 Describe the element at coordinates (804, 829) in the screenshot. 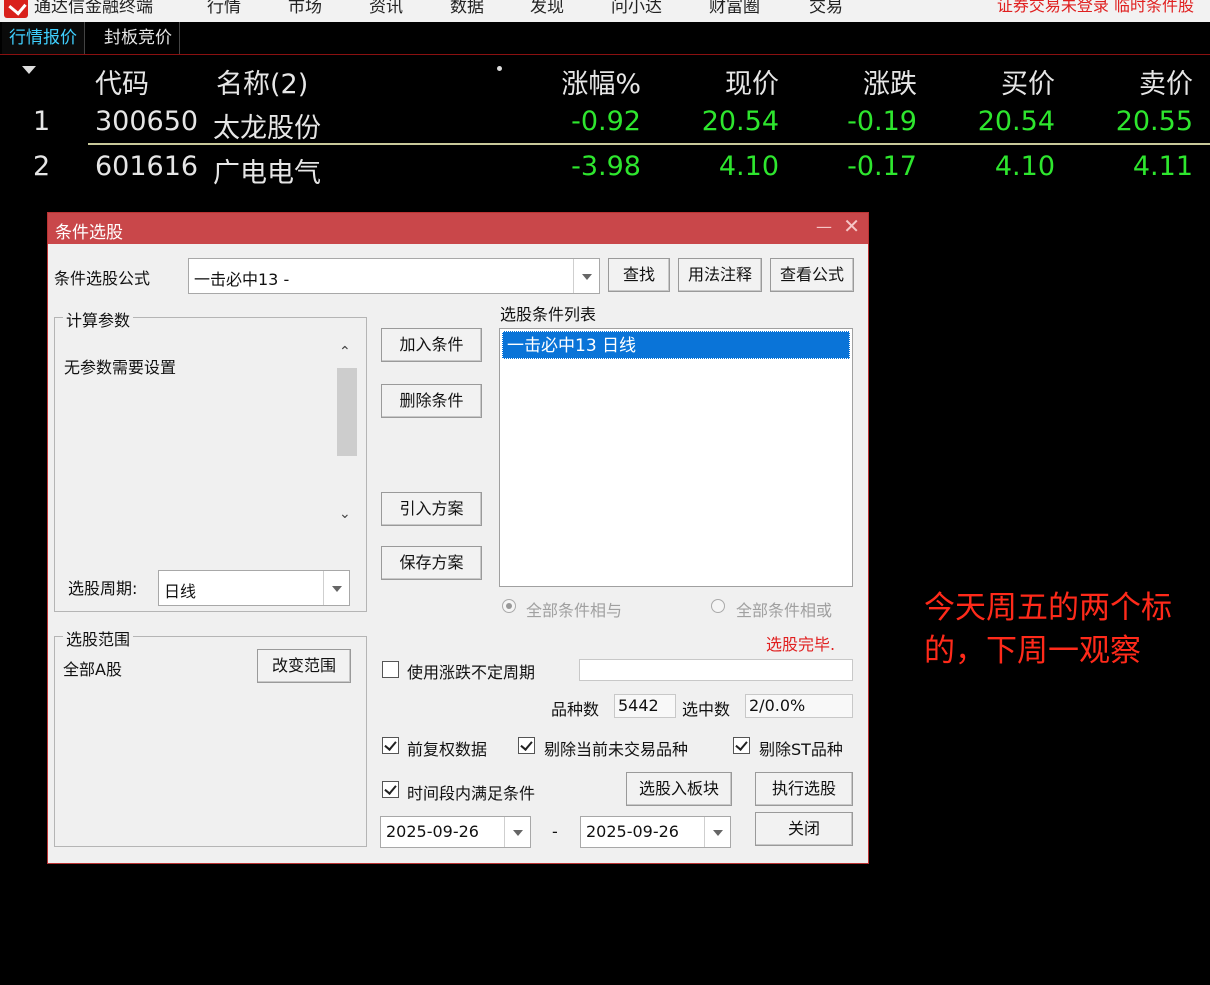

I see `close-button: 关闭` at that location.